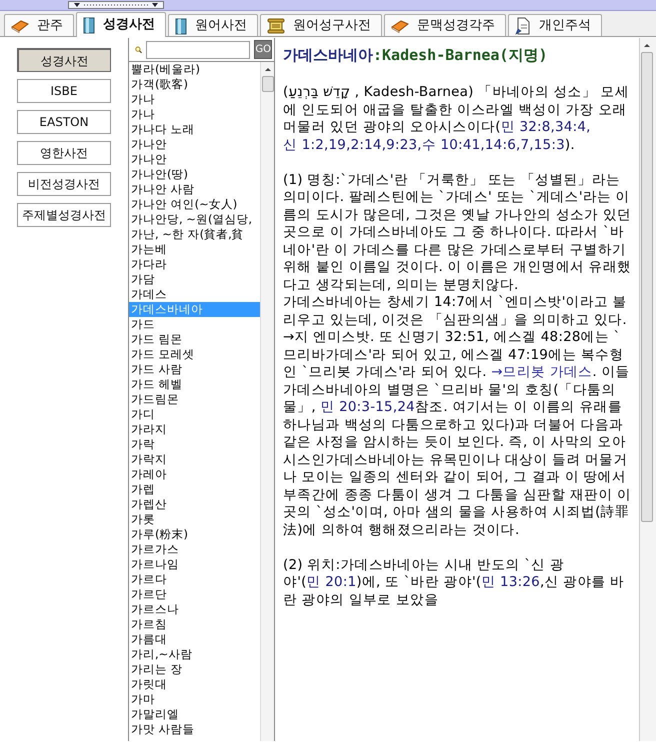 Image resolution: width=656 pixels, height=742 pixels. I want to click on go-button: GO, so click(263, 49).